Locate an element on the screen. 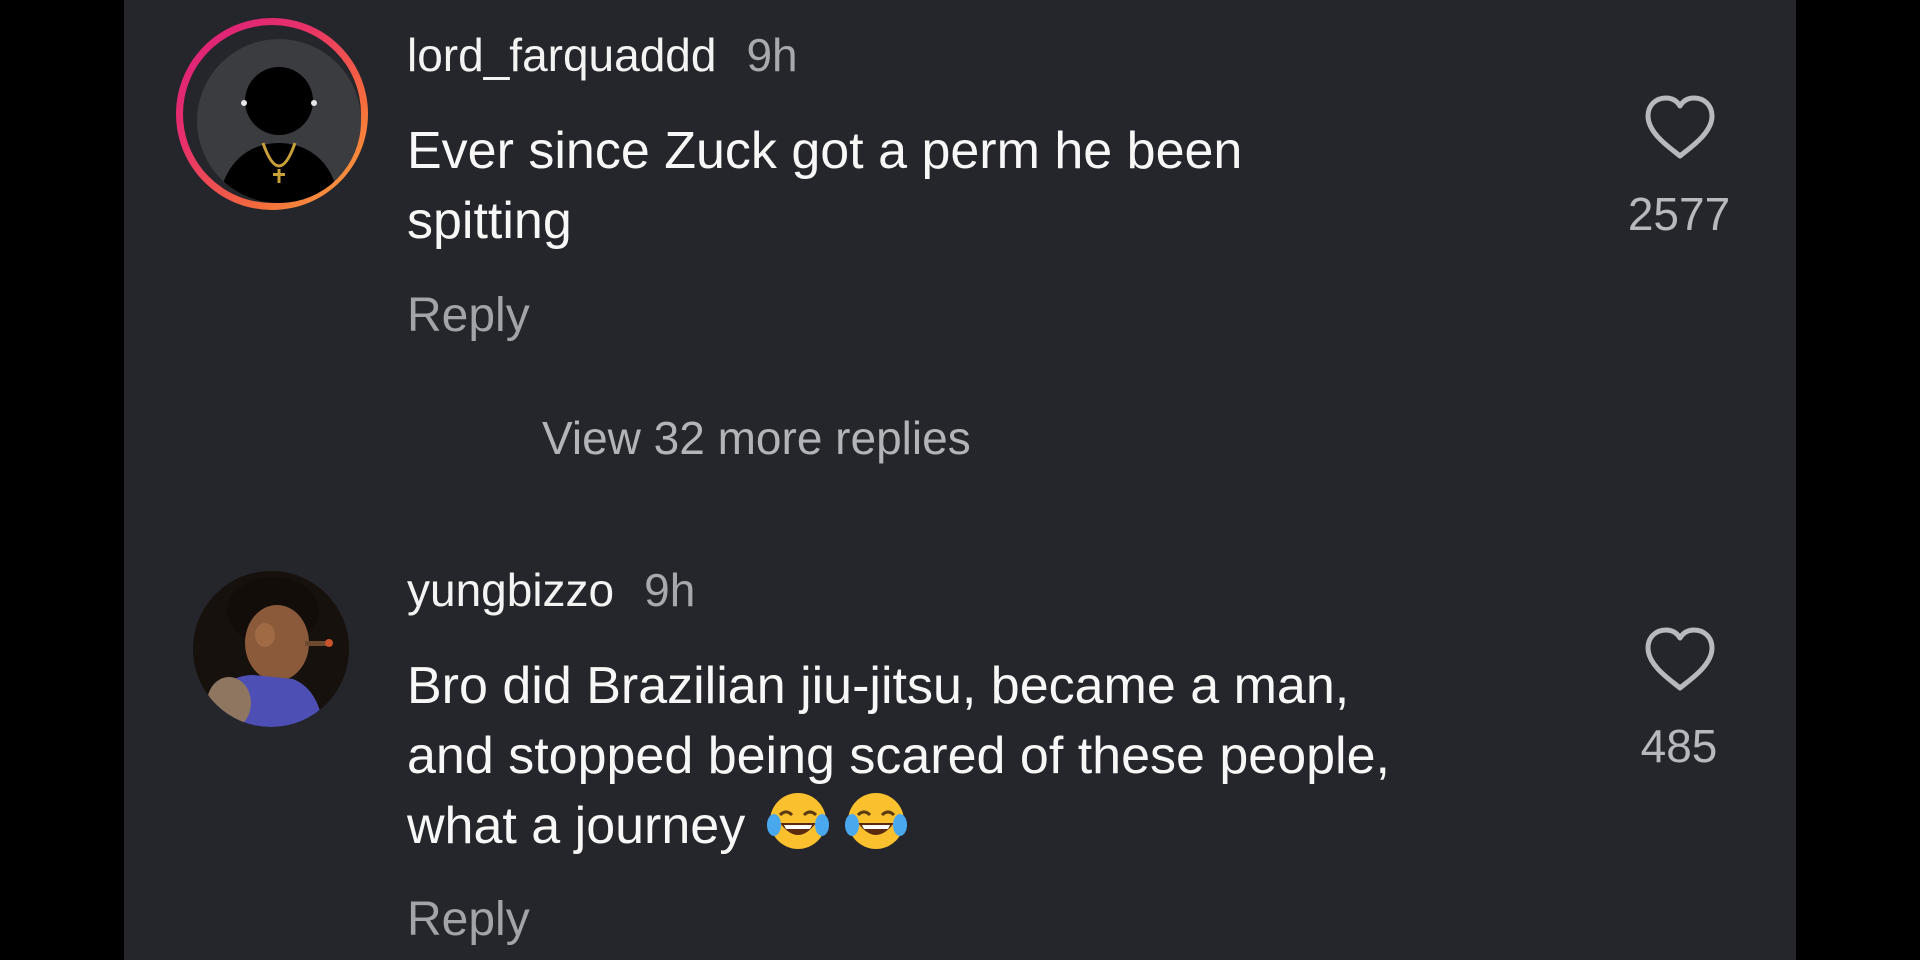  comment-username: lord_farquaddd 9h is located at coordinates (602, 55).